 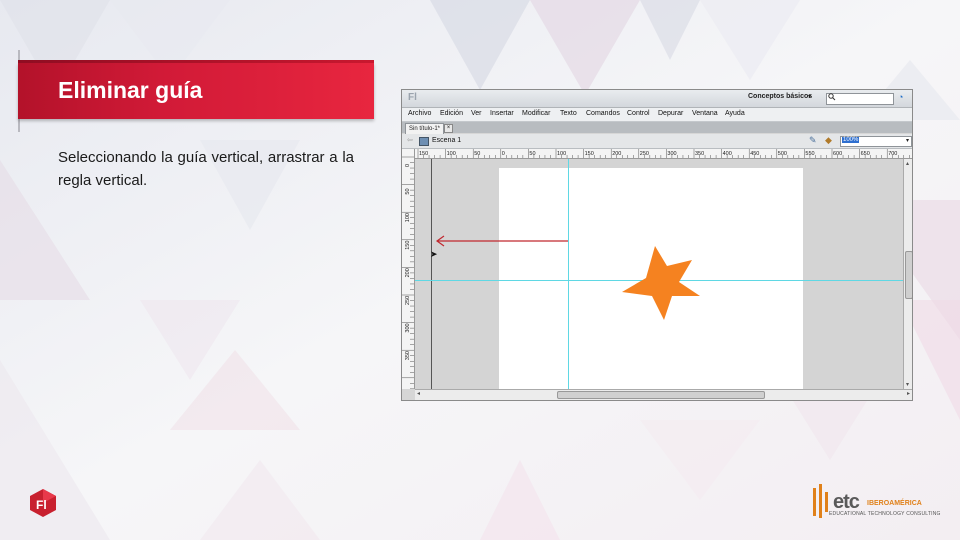 What do you see at coordinates (657, 128) in the screenshot?
I see `document-tabbar: Sin título-1* ×` at bounding box center [657, 128].